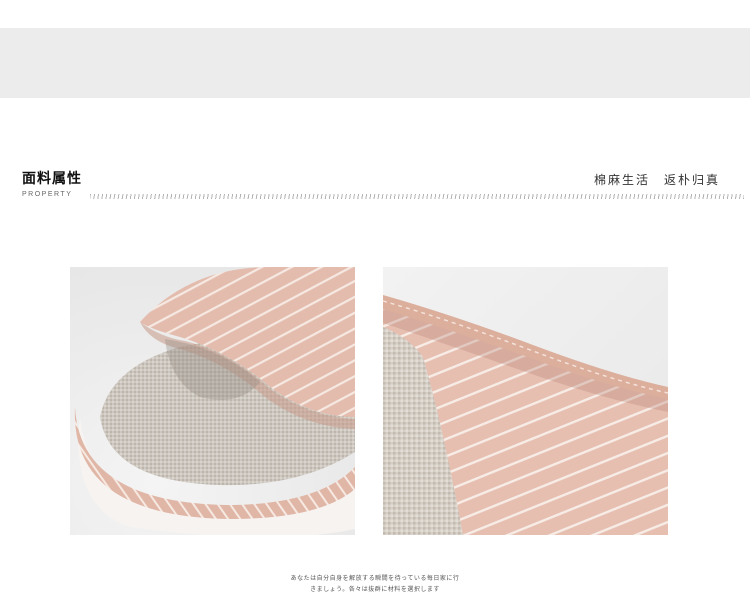 This screenshot has height=612, width=750. I want to click on caption-line-2: きましょう。各々は抜群に材料を選択します, so click(375, 589).